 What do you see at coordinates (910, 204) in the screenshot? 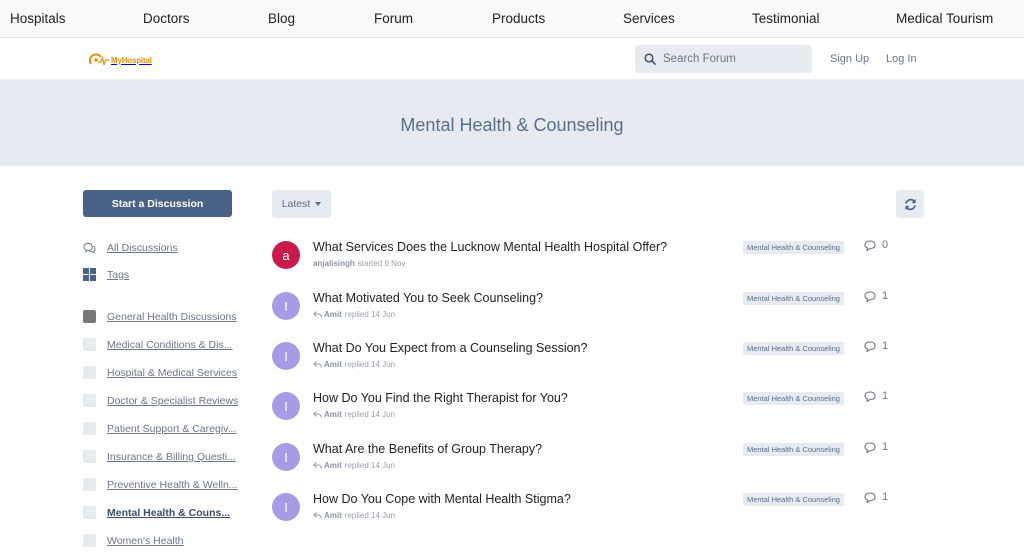
I see `refresh-button` at bounding box center [910, 204].